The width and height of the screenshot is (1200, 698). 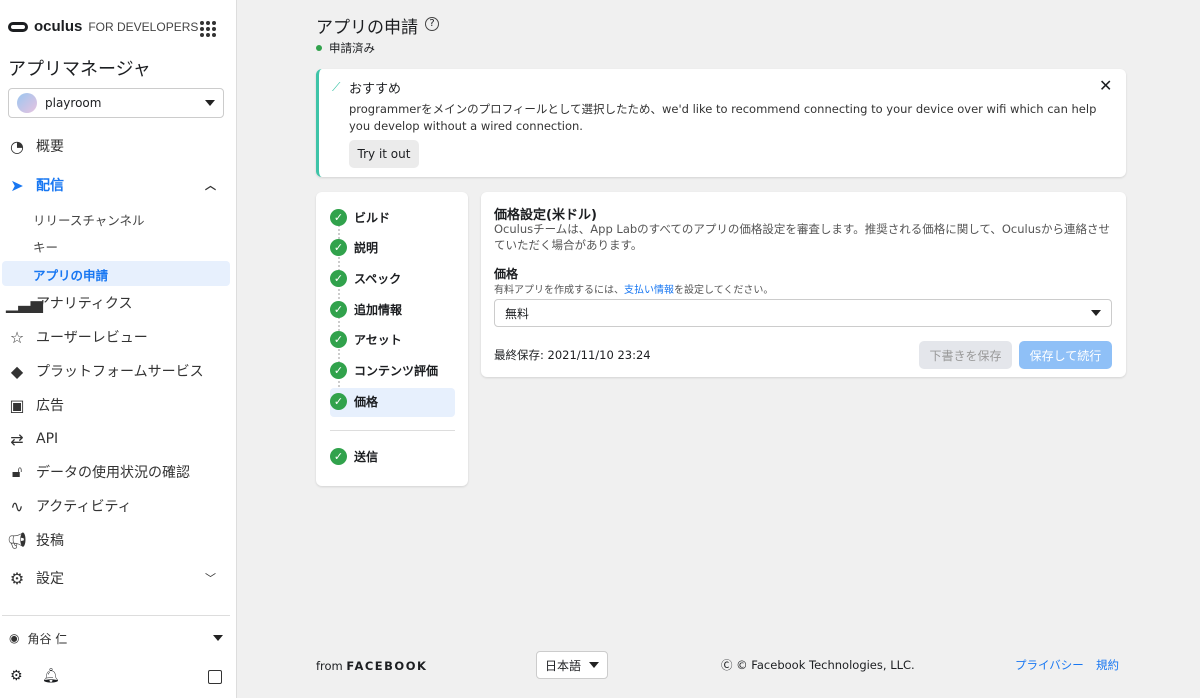 What do you see at coordinates (559, 290) in the screenshot?
I see `hint-text: 有料アプリを作成するには、` at bounding box center [559, 290].